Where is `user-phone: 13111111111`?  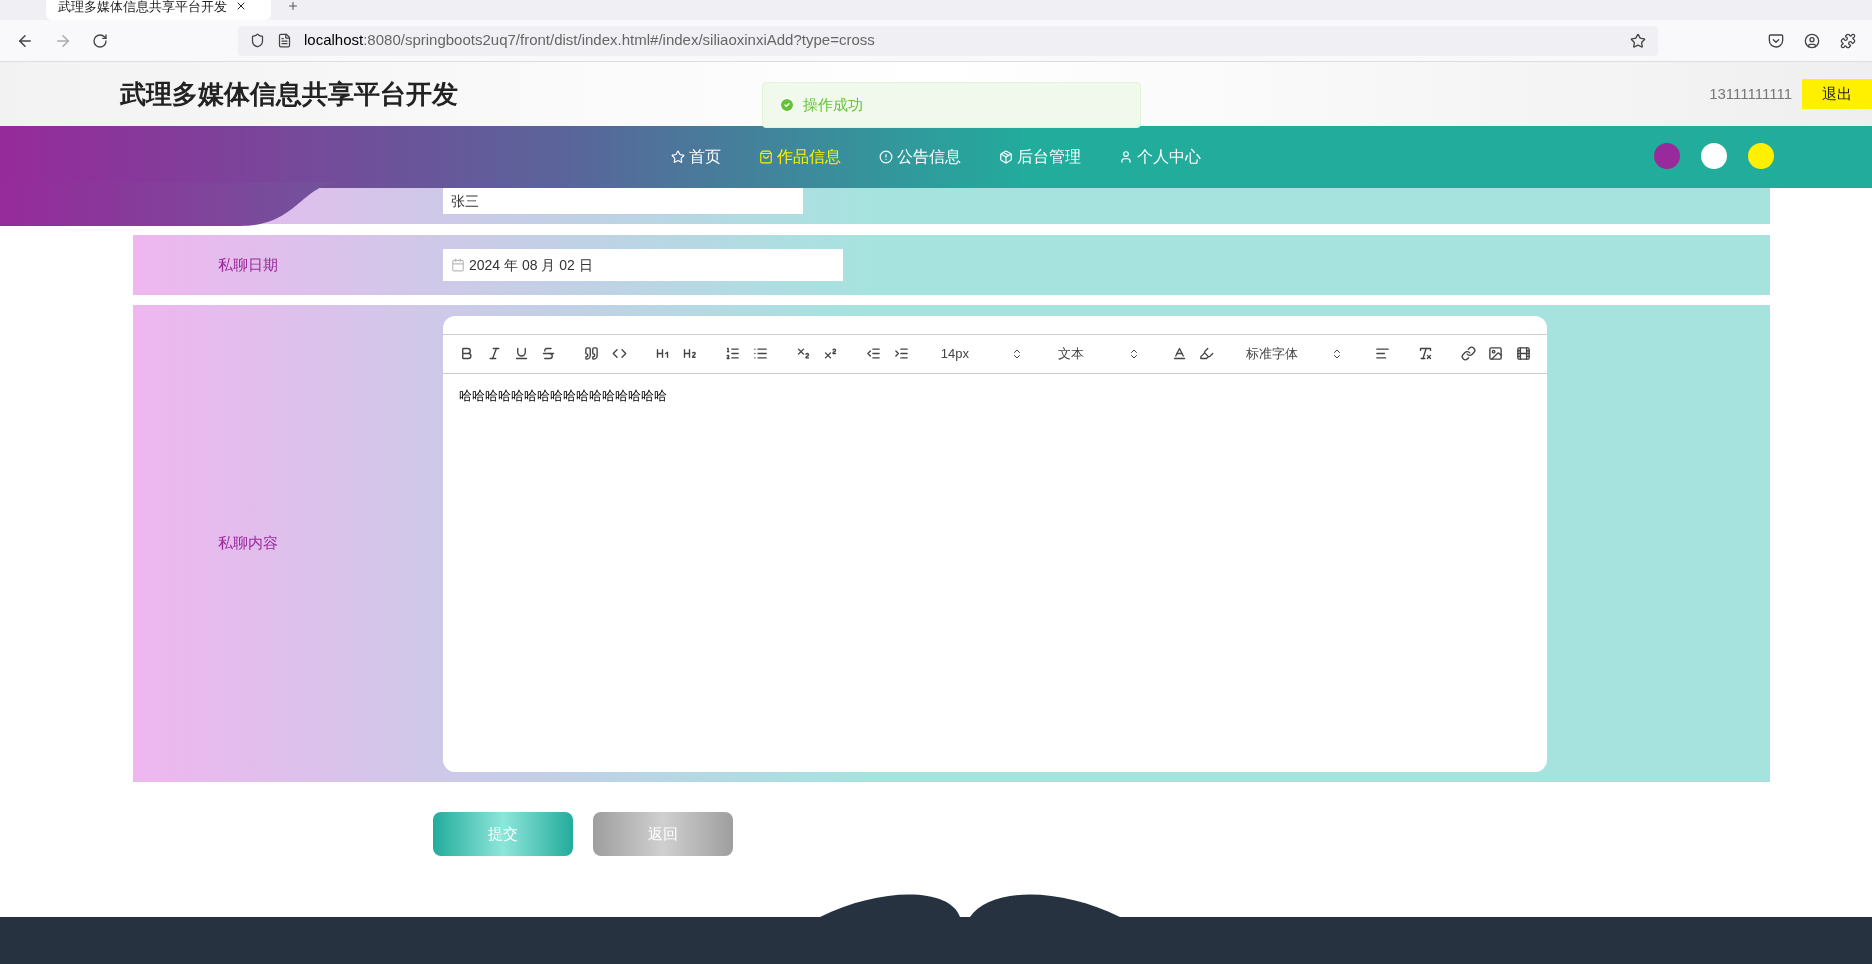 user-phone: 13111111111 is located at coordinates (1750, 93).